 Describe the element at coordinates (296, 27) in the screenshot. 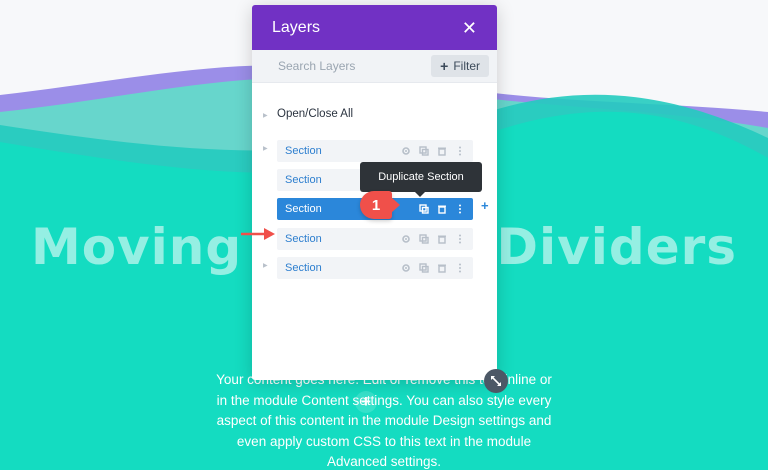

I see `layers-panel-title: Layers` at that location.